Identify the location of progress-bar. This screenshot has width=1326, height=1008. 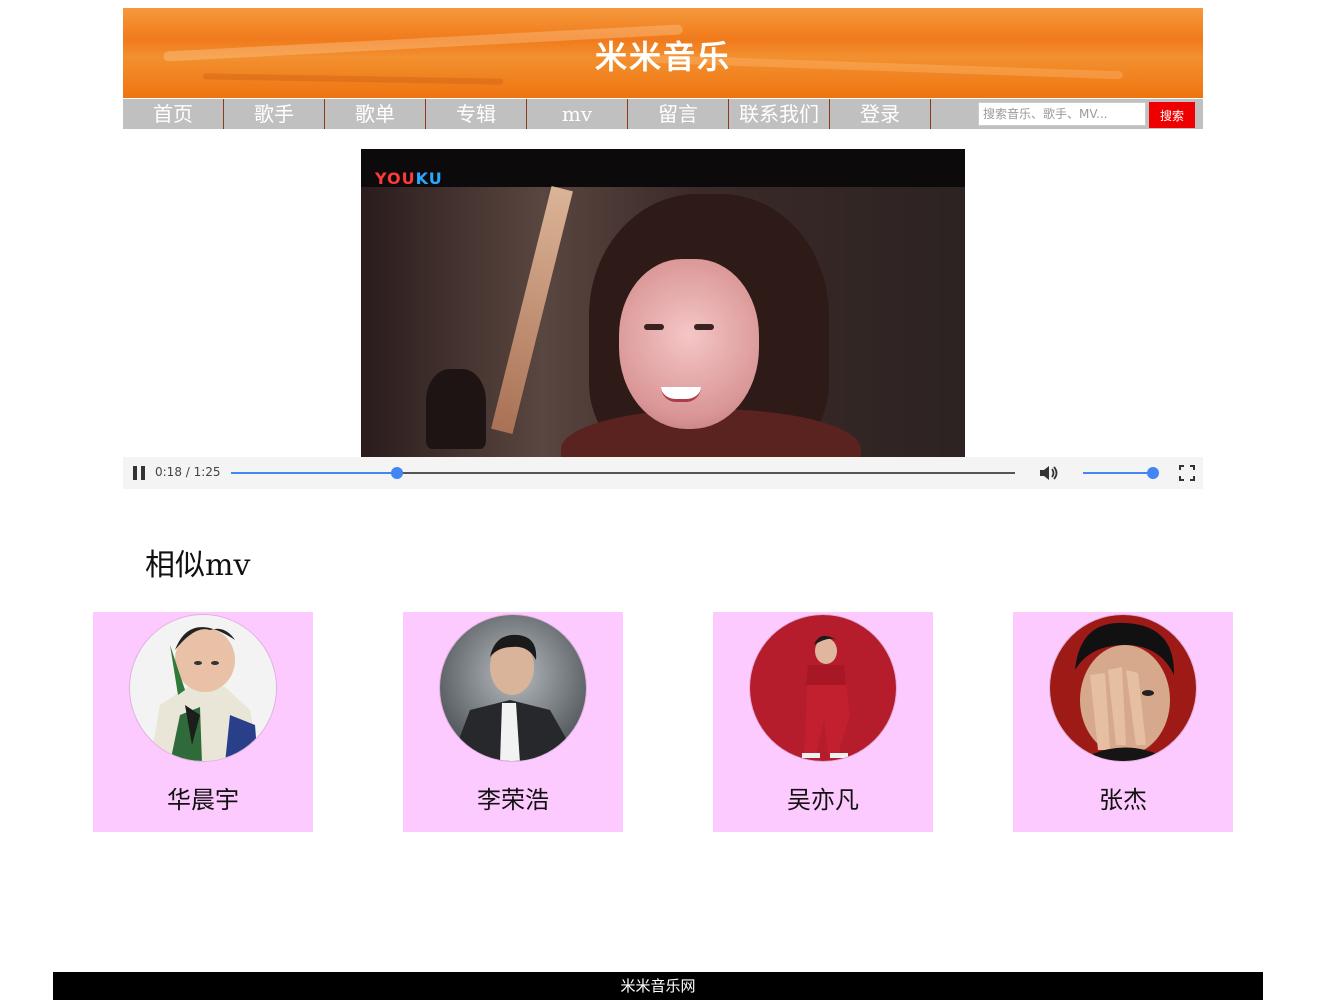
(623, 473).